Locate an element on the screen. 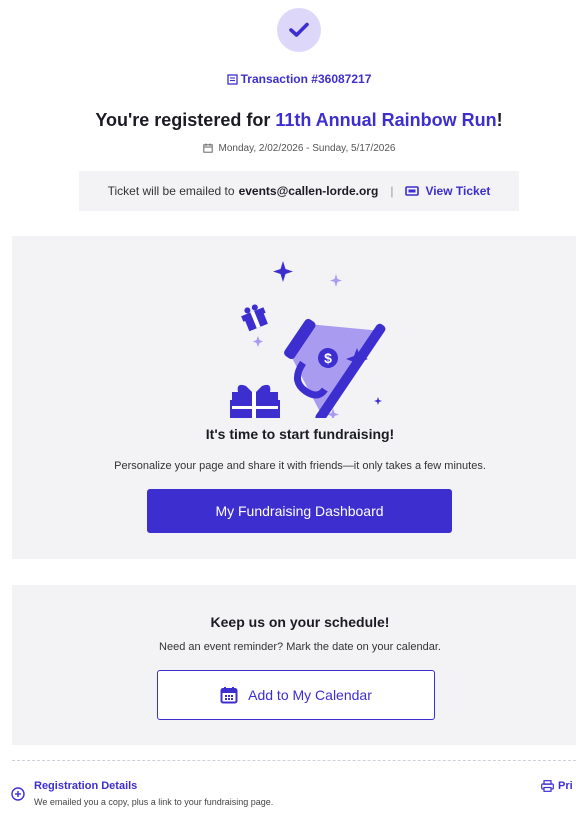 Image resolution: width=576 pixels, height=827 pixels. transaction-number: Transaction #36087217 is located at coordinates (306, 79).